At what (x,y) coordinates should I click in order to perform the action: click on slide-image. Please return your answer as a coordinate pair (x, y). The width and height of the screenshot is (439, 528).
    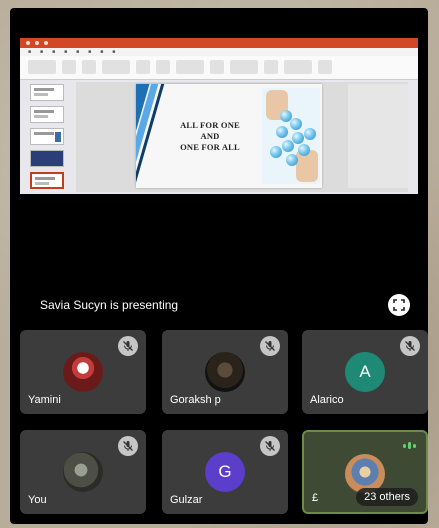
    Looking at the image, I should click on (291, 136).